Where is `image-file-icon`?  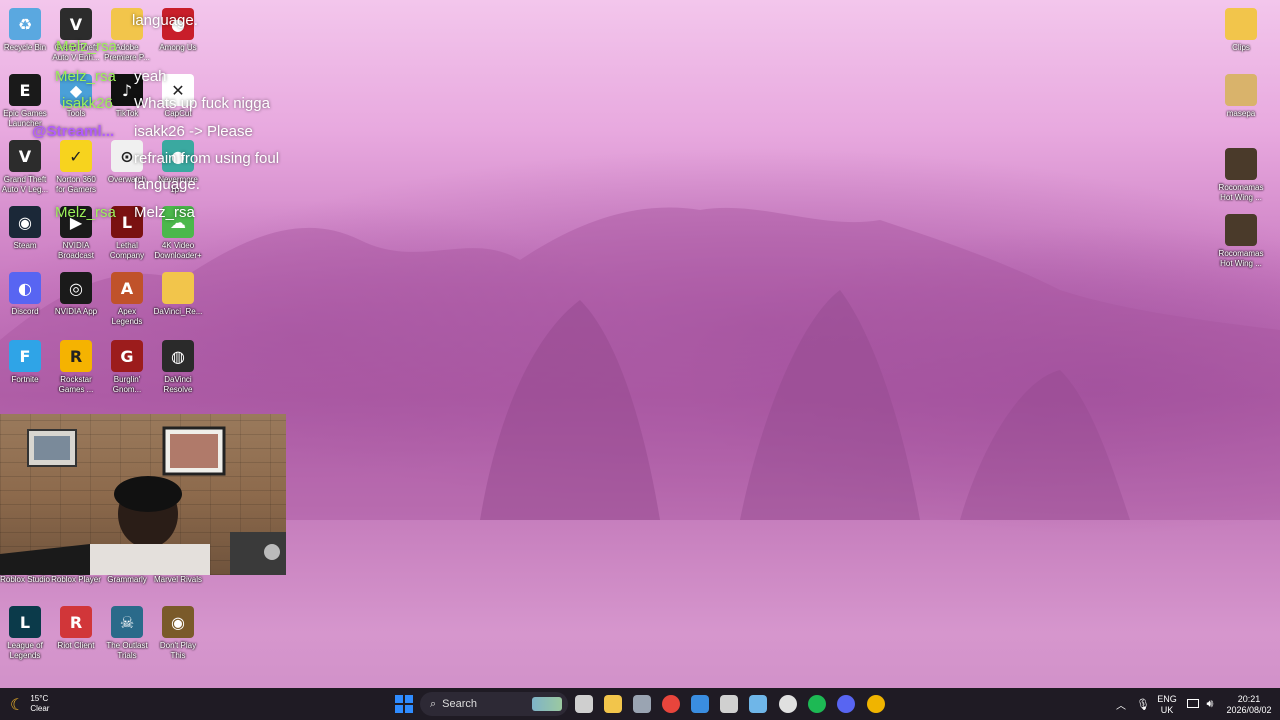
image-file-icon is located at coordinates (1241, 90).